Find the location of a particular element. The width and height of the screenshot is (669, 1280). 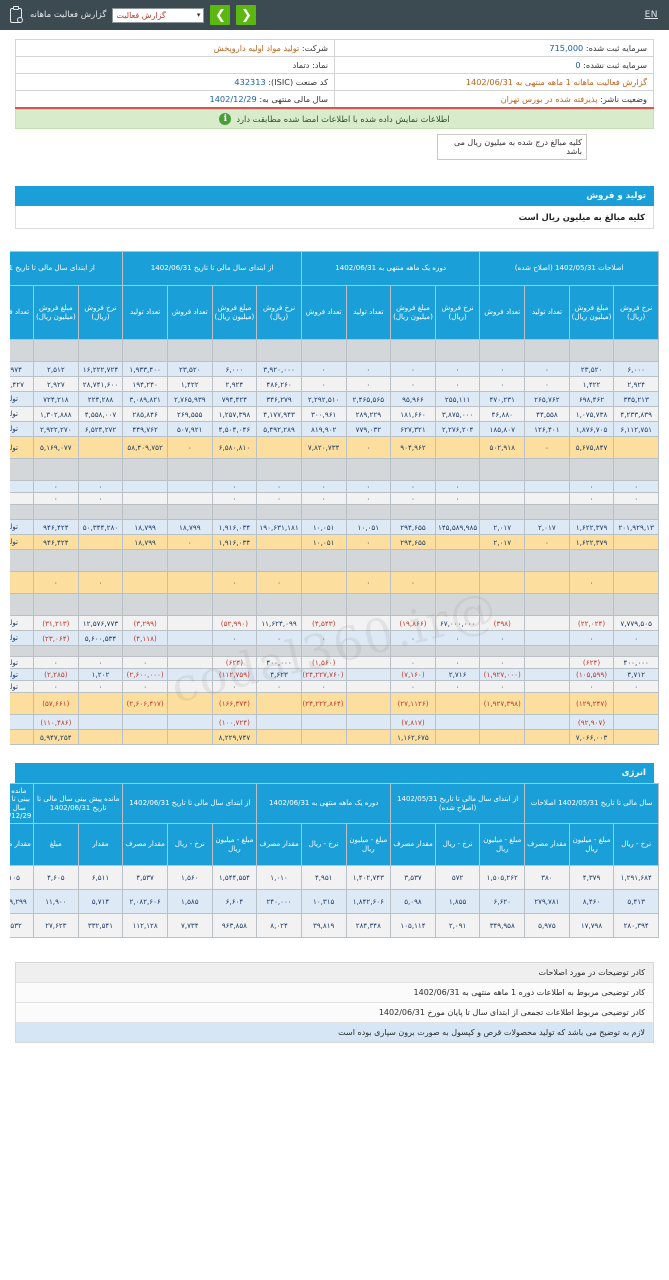

production-column-header: تعداد فروش is located at coordinates (323, 312).